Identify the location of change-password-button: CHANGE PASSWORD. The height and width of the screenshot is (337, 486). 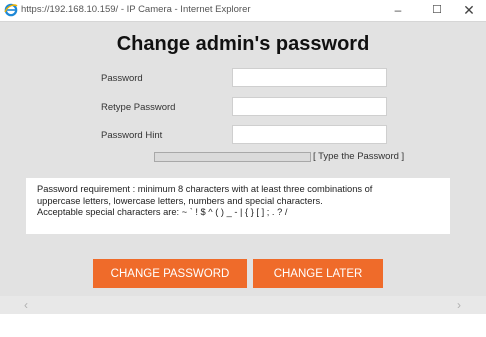
(170, 273).